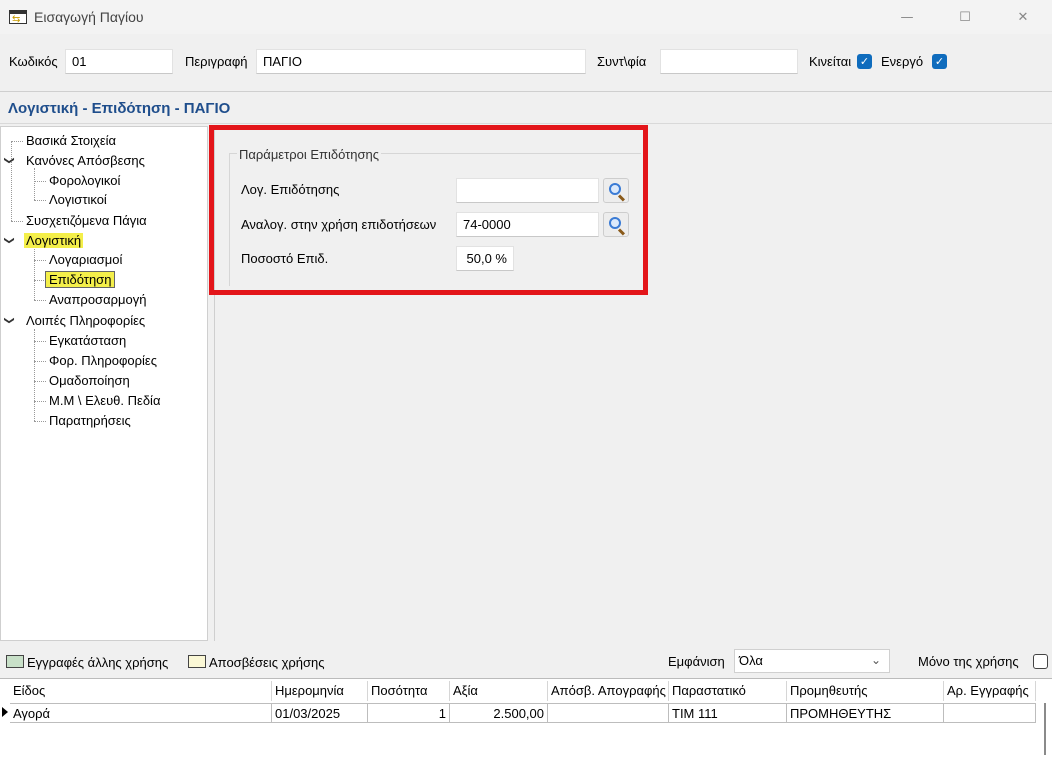 Image resolution: width=1052 pixels, height=757 pixels. What do you see at coordinates (33, 61) in the screenshot?
I see `code-label: Κωδικός` at bounding box center [33, 61].